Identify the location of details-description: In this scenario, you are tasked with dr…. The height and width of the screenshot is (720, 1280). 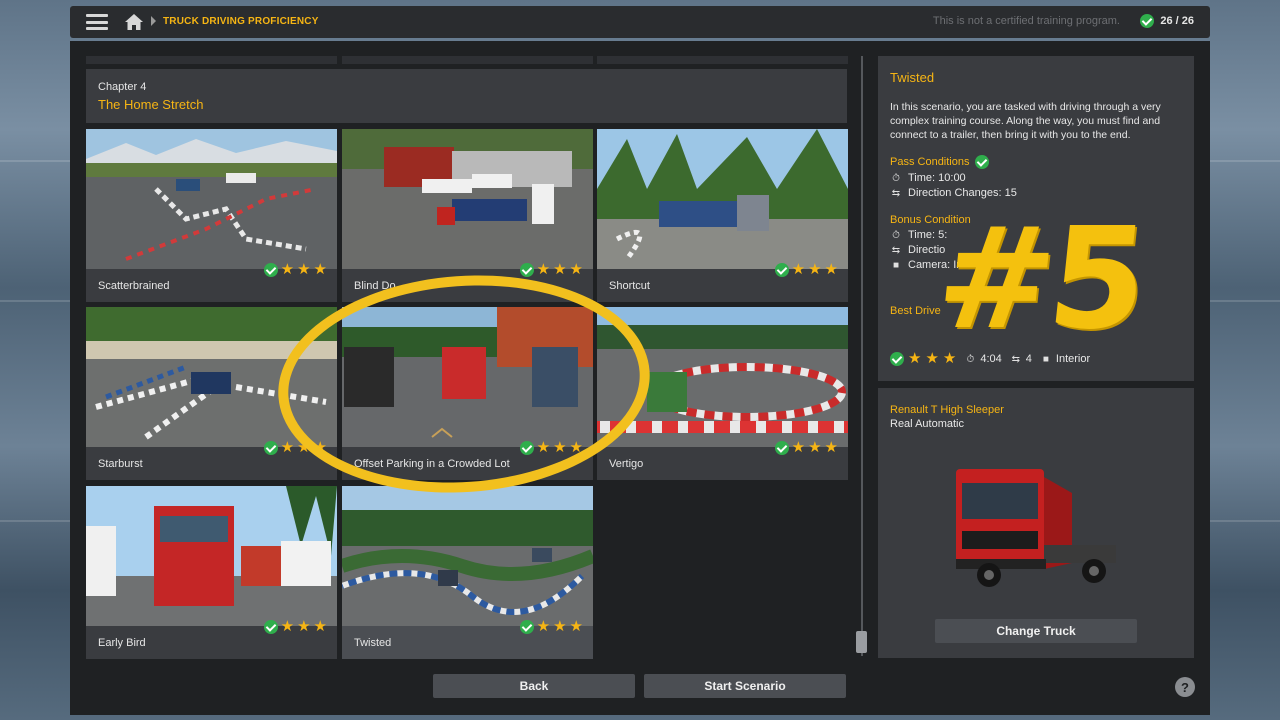
(1025, 121).